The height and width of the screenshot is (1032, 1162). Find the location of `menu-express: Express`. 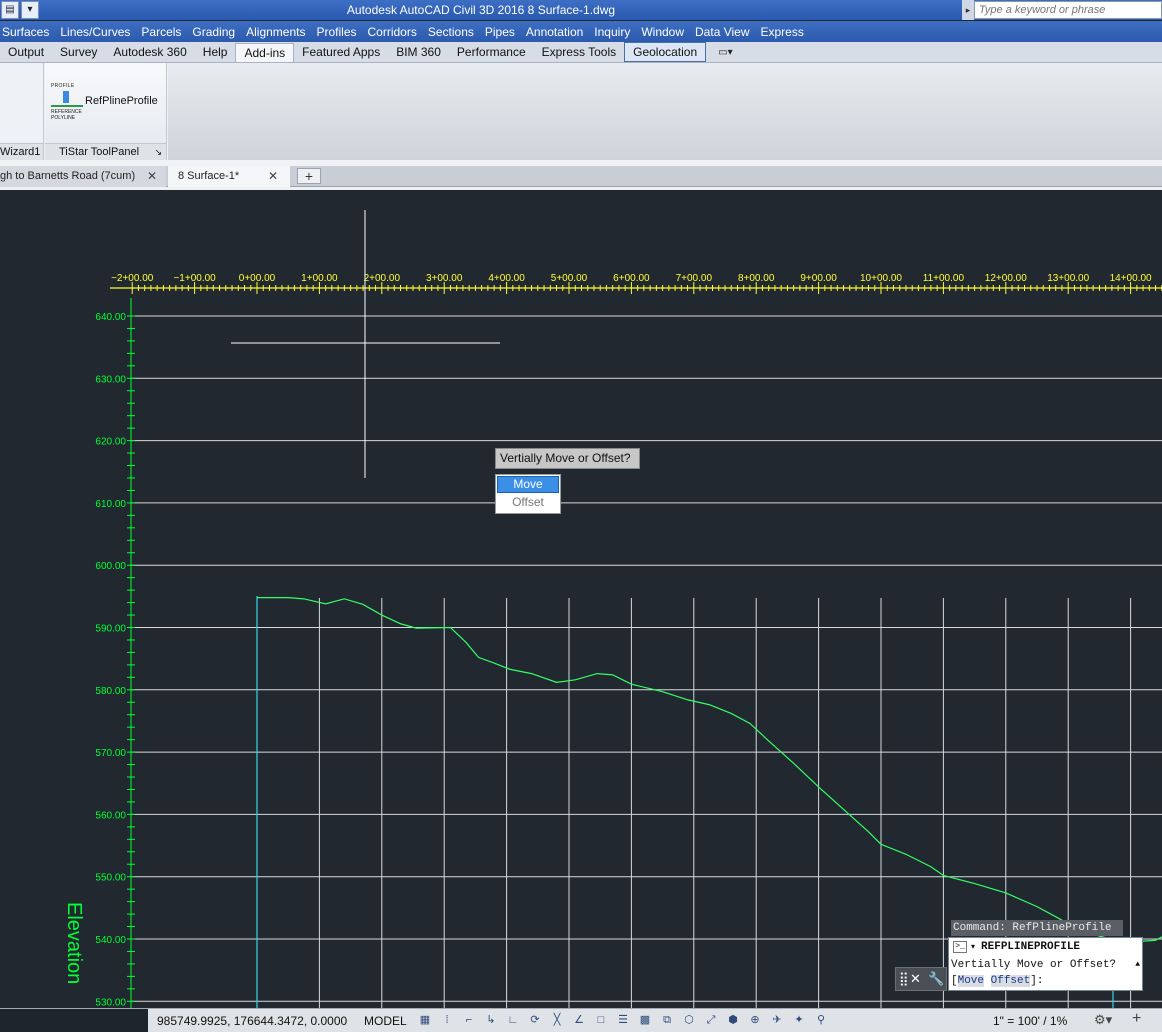

menu-express: Express is located at coordinates (782, 32).